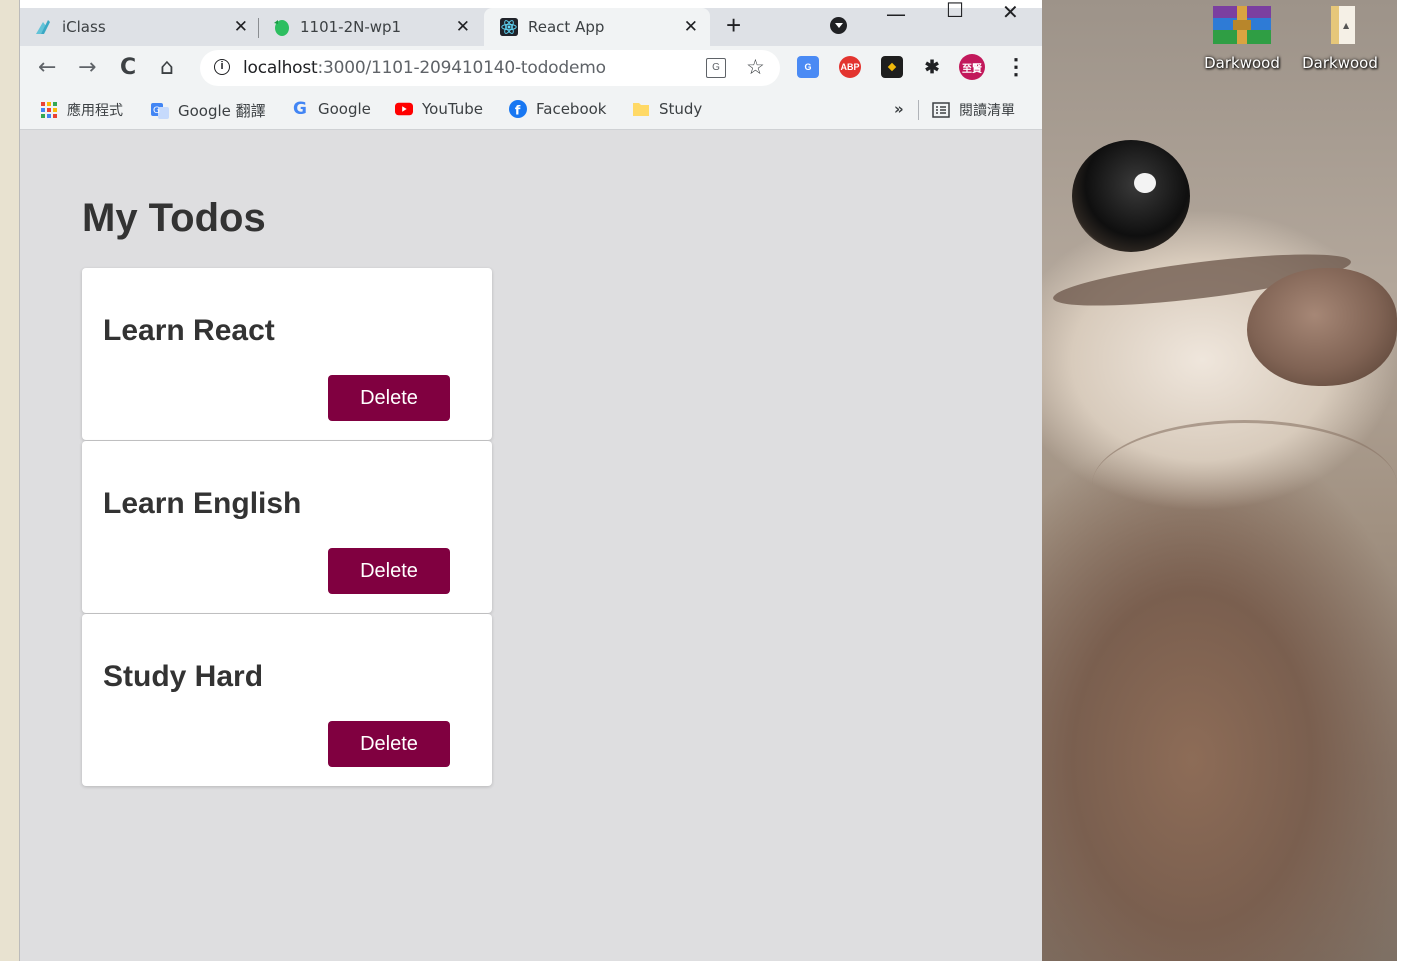  I want to click on bookmark-apps: 應用程式, so click(81, 110).